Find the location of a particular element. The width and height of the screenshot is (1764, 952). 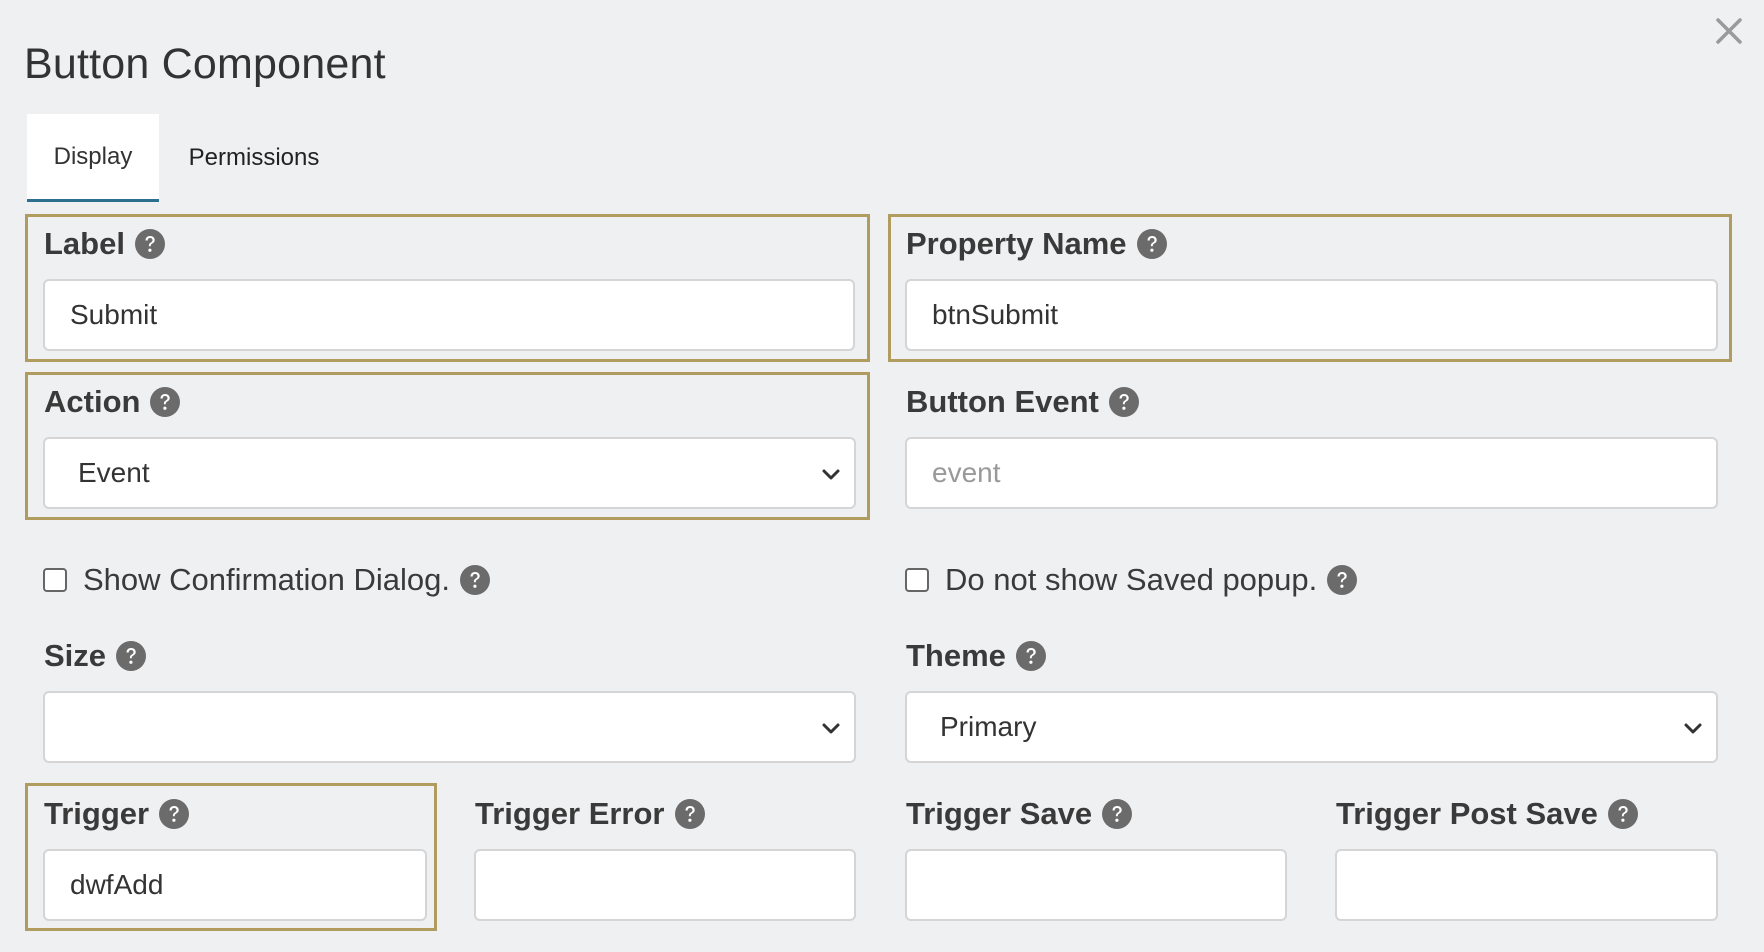

close-button is located at coordinates (1729, 31).